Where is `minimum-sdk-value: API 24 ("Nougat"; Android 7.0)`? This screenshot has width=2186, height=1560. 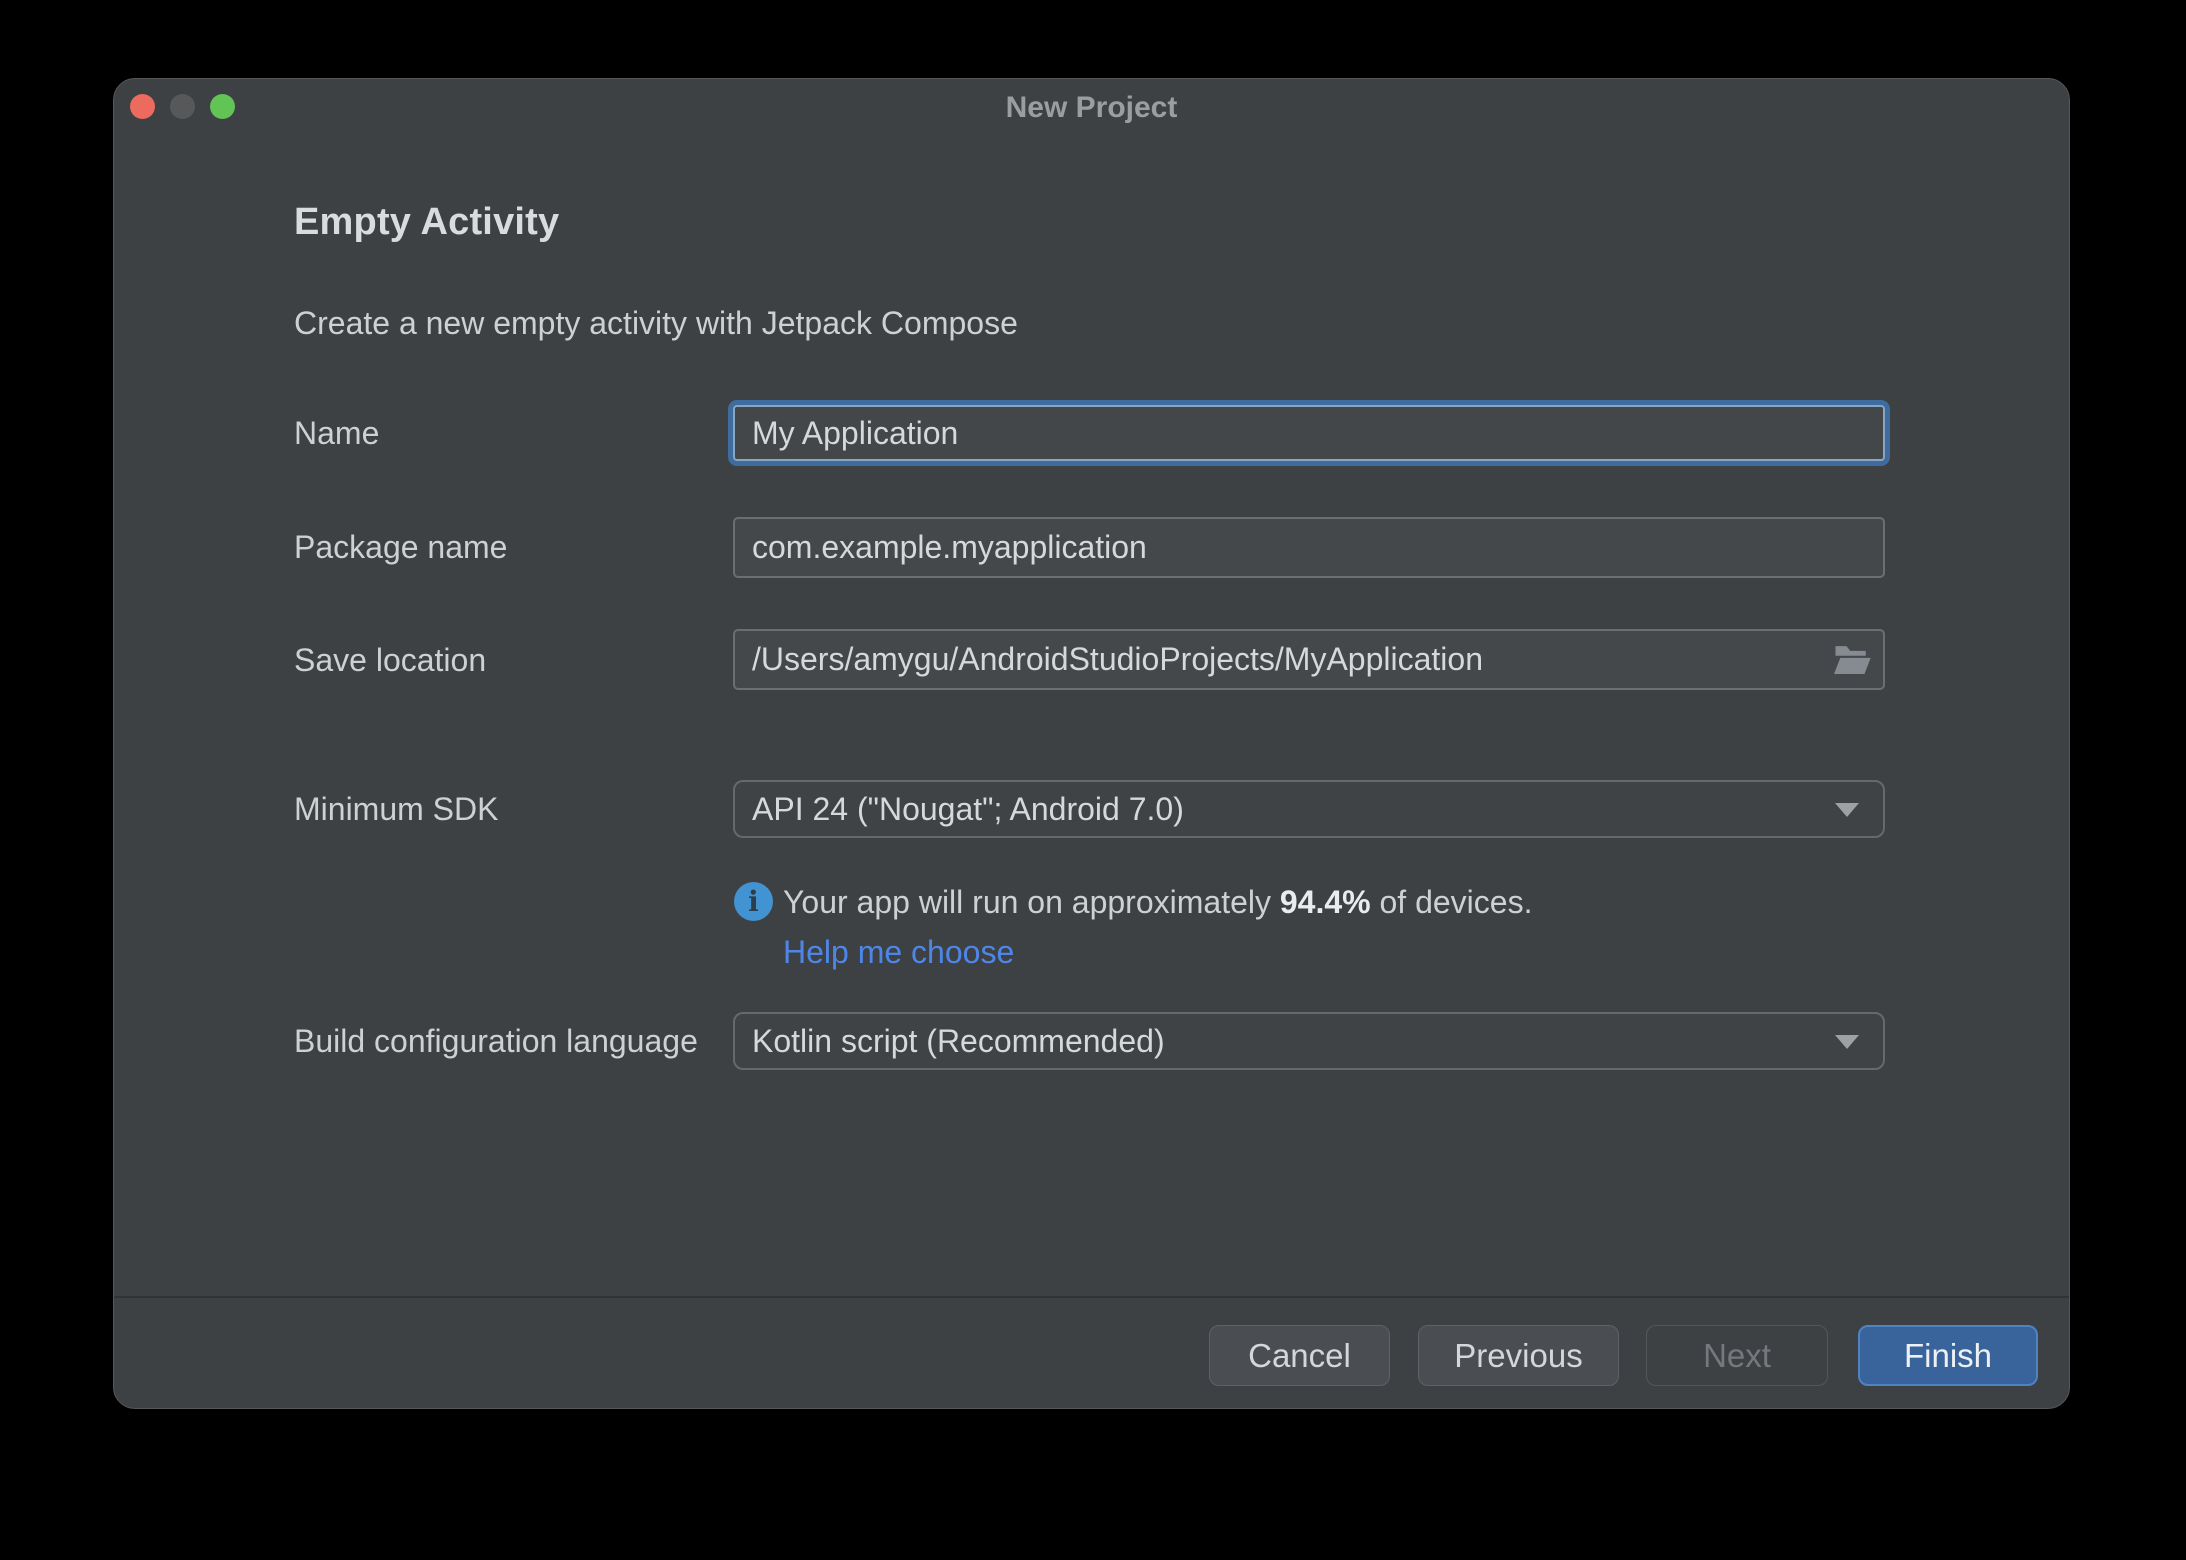
minimum-sdk-value: API 24 ("Nougat"; Android 7.0) is located at coordinates (968, 809).